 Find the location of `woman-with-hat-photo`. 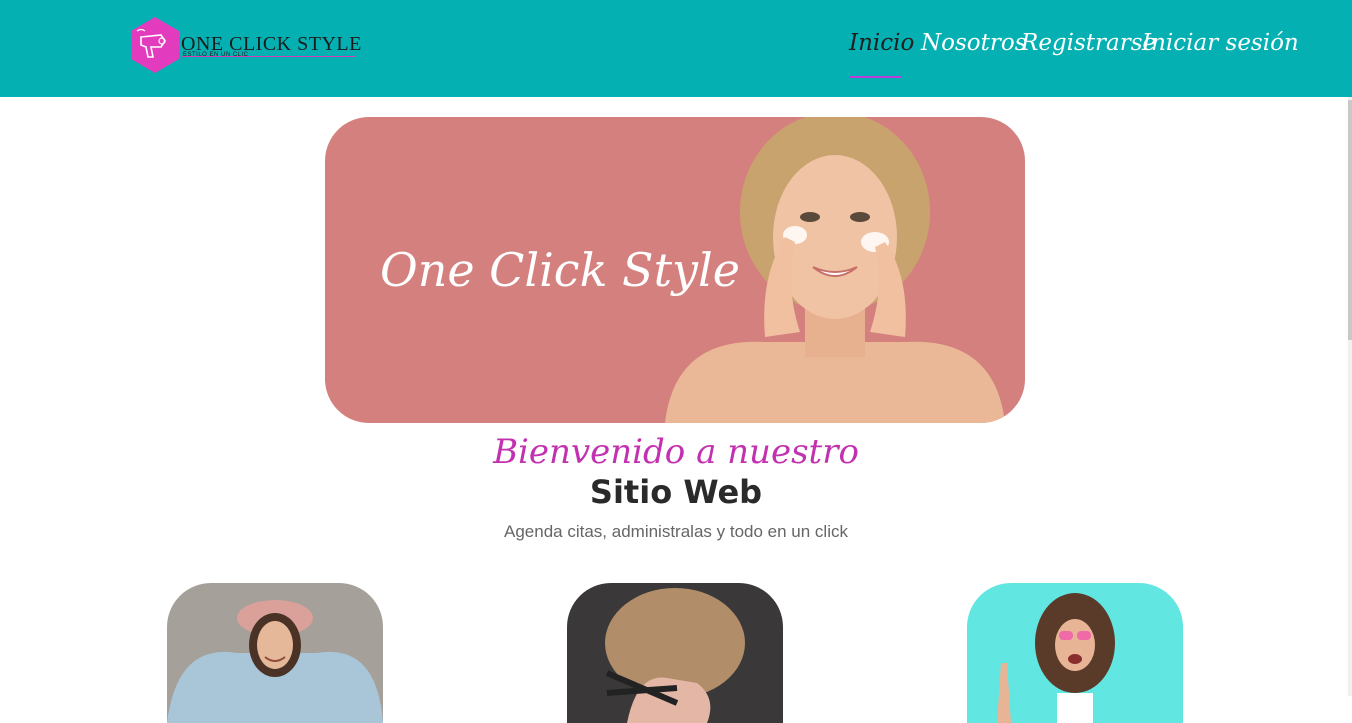

woman-with-hat-photo is located at coordinates (275, 653).